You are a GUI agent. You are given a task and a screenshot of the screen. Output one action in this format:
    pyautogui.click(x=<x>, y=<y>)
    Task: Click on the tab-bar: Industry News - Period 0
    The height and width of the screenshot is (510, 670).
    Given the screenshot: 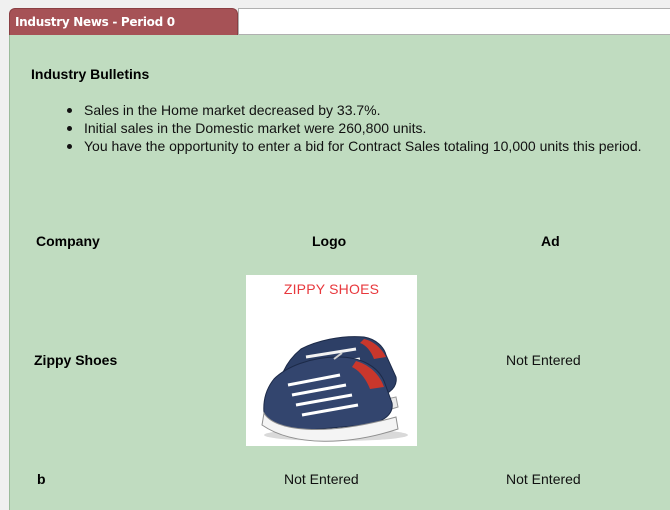 What is the action you would take?
    pyautogui.click(x=339, y=21)
    